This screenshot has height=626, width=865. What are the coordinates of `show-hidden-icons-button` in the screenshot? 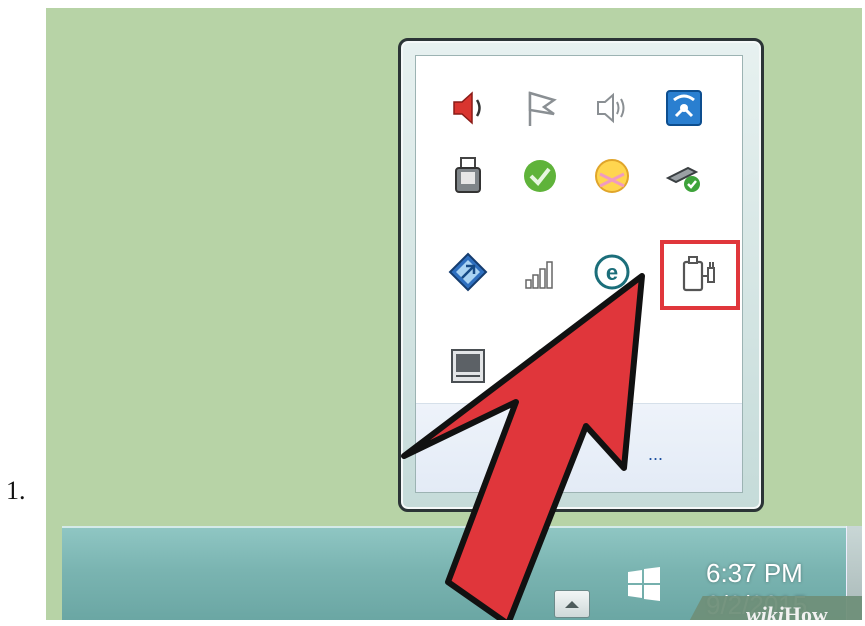 It's located at (572, 604).